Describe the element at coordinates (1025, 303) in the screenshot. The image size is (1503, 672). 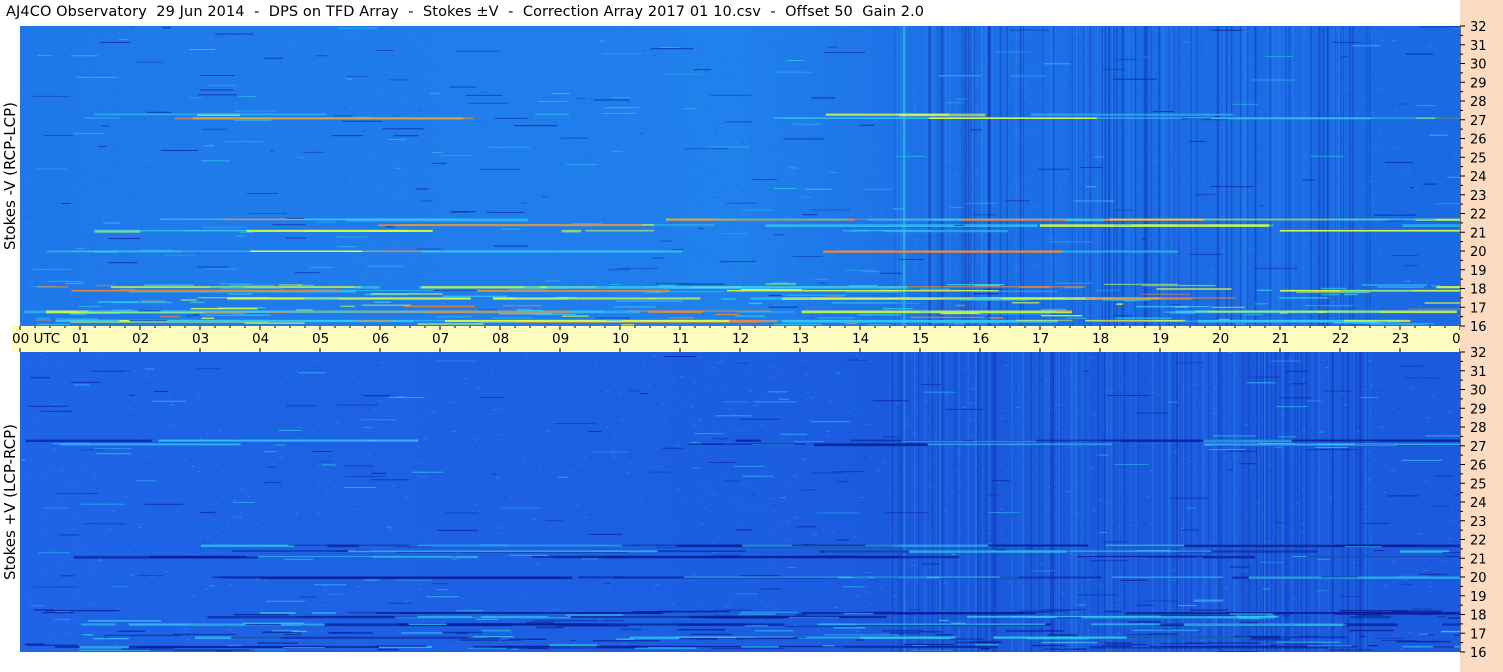
I see `low-band-segment` at that location.